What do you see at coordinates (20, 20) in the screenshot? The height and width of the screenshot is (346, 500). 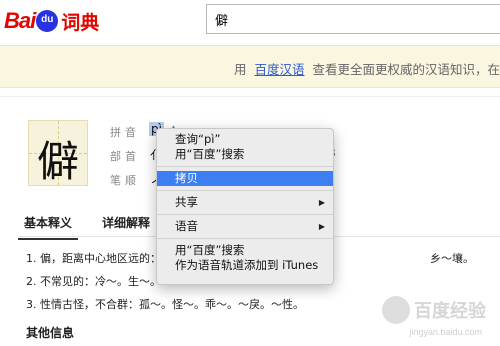 I see `logo-bai-text: Bai` at bounding box center [20, 20].